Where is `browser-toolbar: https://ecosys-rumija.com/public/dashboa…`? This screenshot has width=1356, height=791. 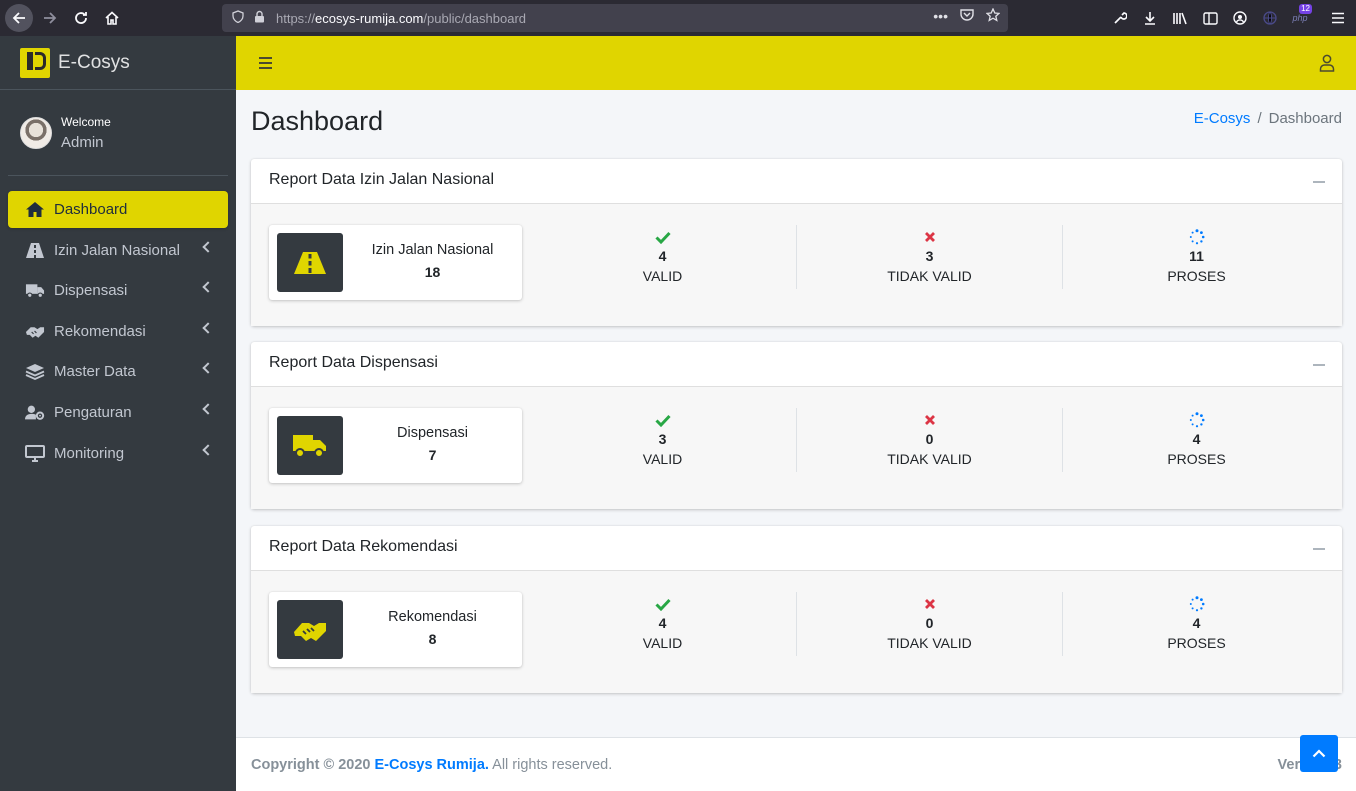 browser-toolbar: https://ecosys-rumija.com/public/dashboa… is located at coordinates (678, 18).